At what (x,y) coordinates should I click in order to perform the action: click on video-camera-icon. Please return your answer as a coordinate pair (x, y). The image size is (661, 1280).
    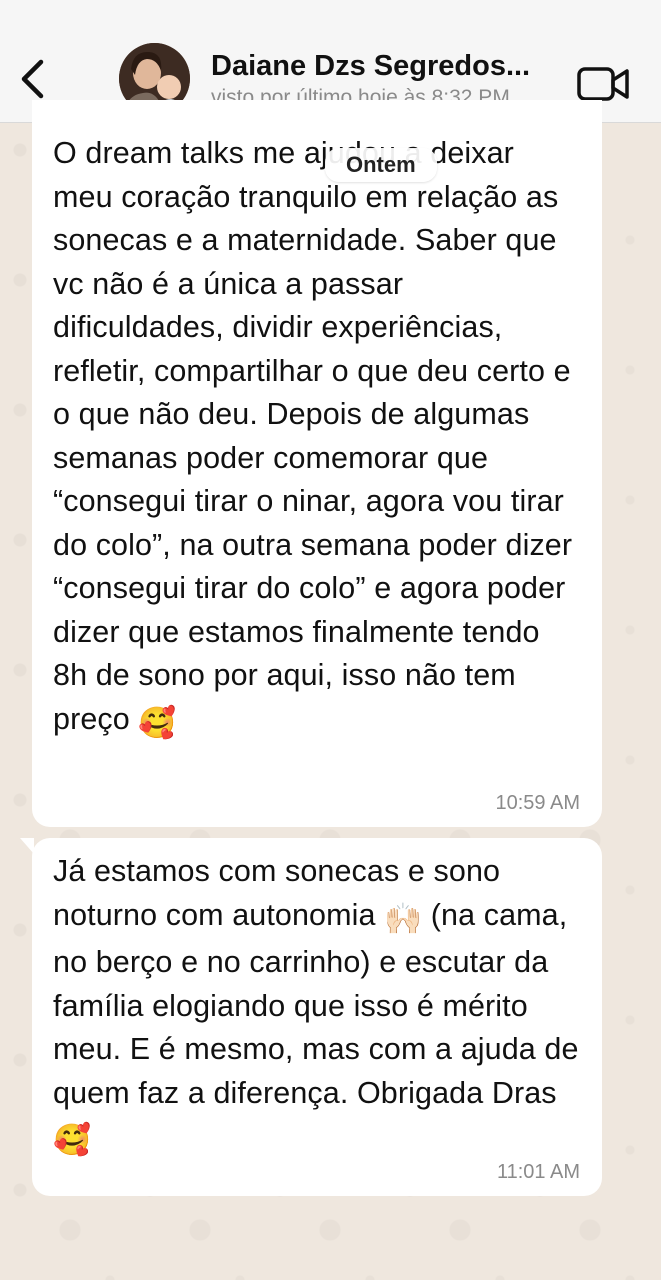
    Looking at the image, I should click on (603, 84).